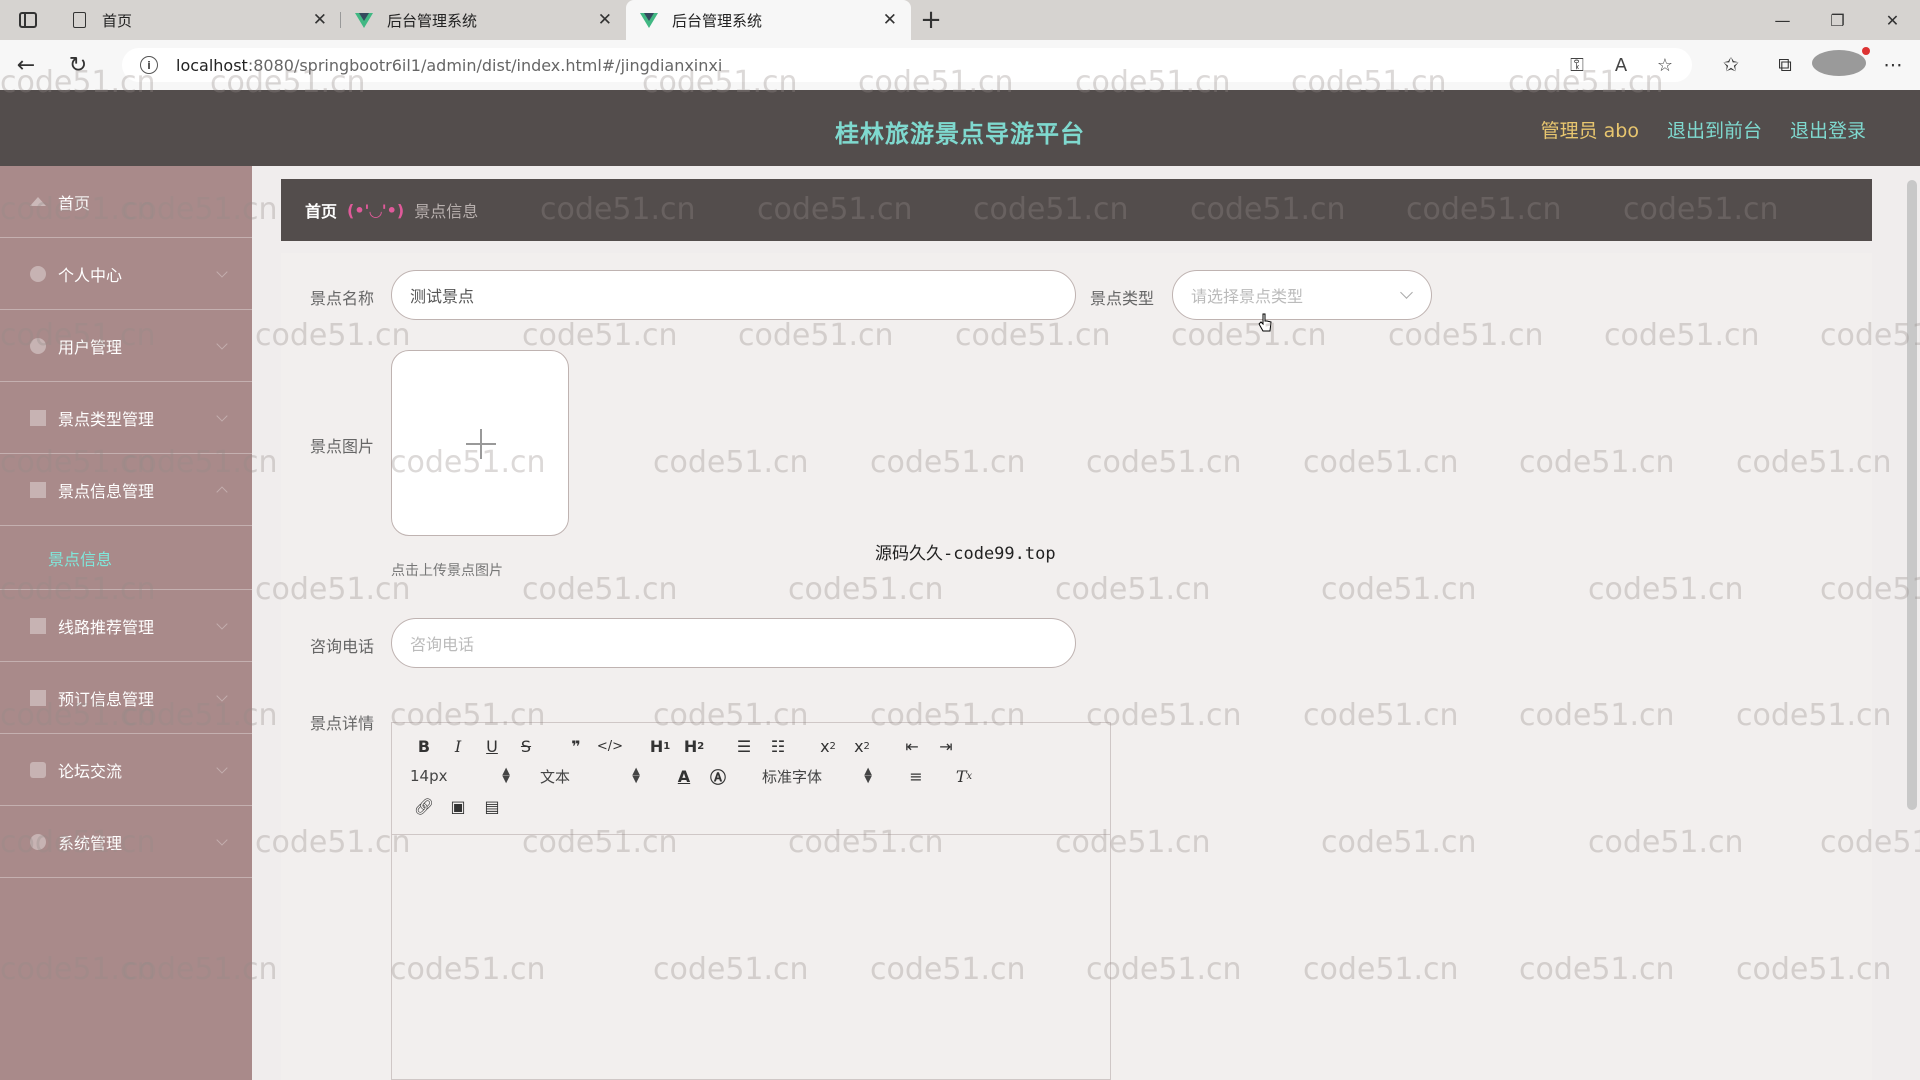  I want to click on overlay-text: 源码久久-code99.top, so click(965, 554).